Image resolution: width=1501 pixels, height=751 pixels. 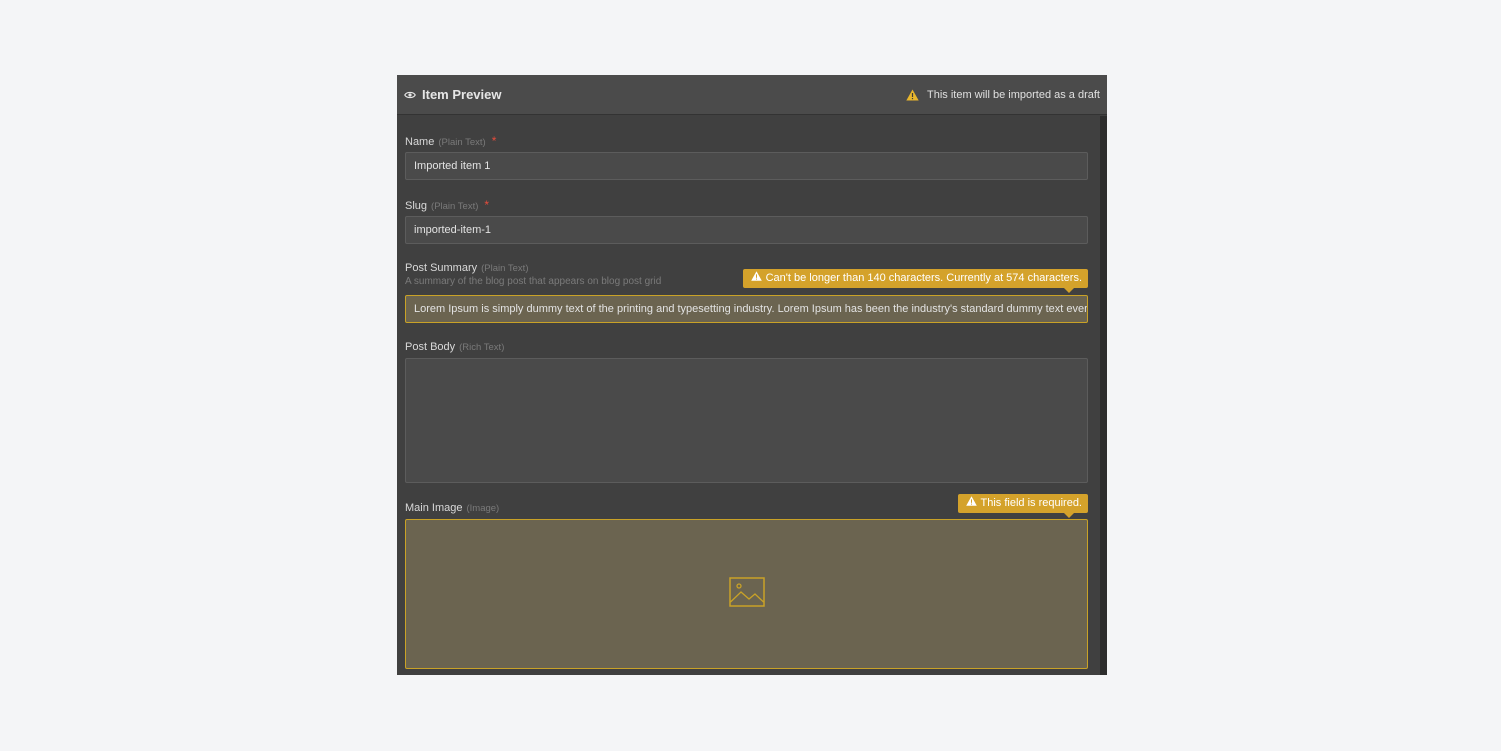 I want to click on image-label-row: Main Image (Image), so click(x=452, y=508).